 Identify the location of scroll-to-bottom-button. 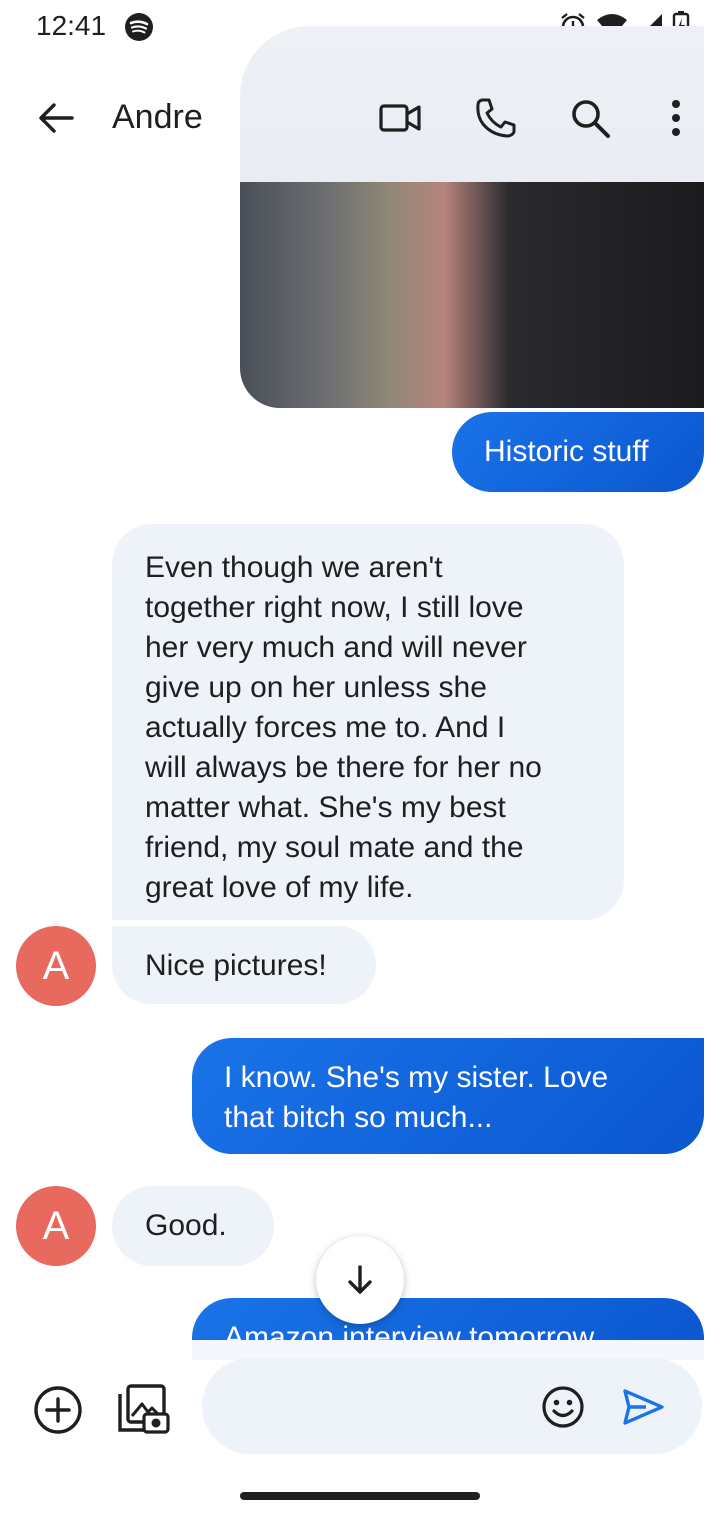
(360, 1280).